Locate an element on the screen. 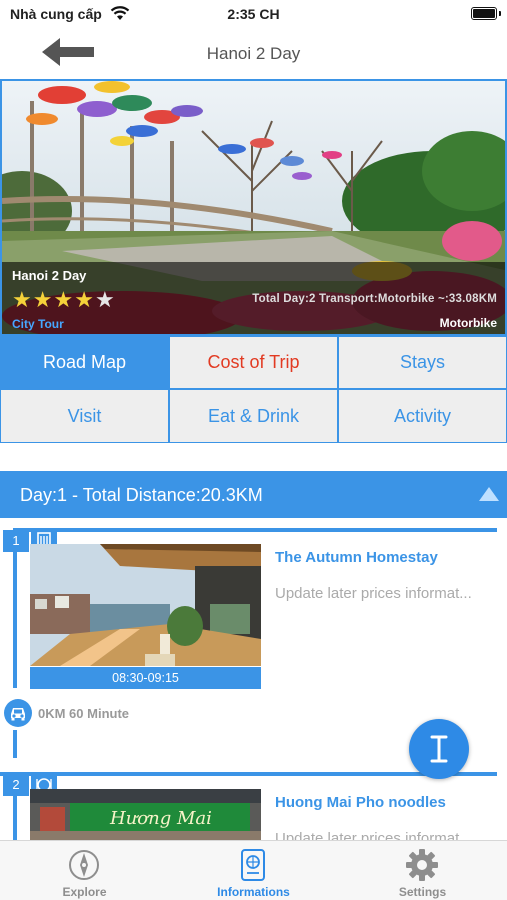 This screenshot has width=507, height=900. tab-settings: Settings is located at coordinates (422, 870).